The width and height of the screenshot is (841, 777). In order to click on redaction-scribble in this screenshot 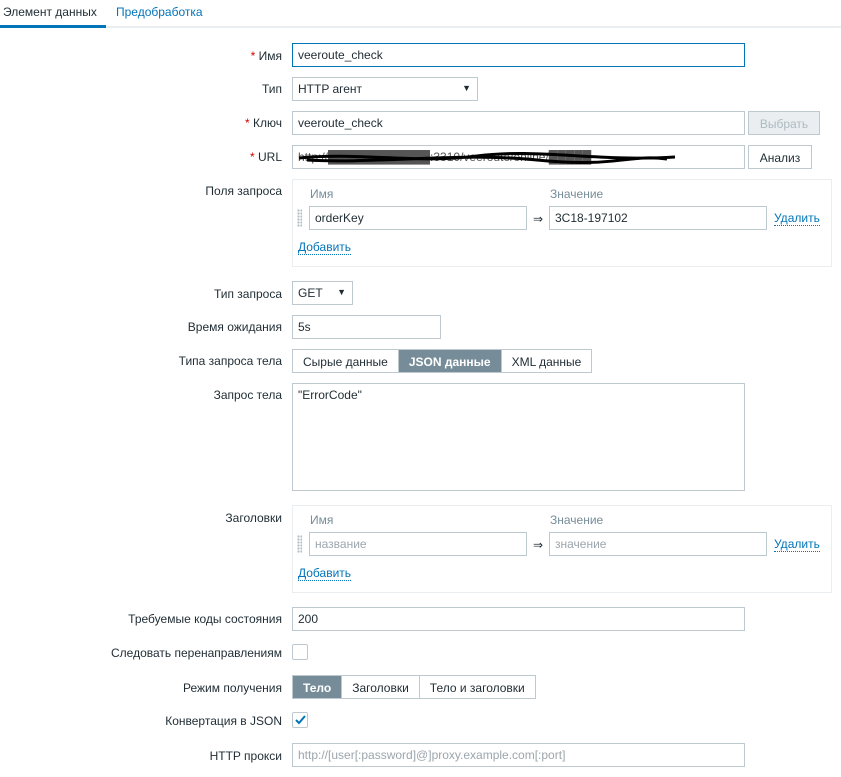, I will do `click(487, 158)`.